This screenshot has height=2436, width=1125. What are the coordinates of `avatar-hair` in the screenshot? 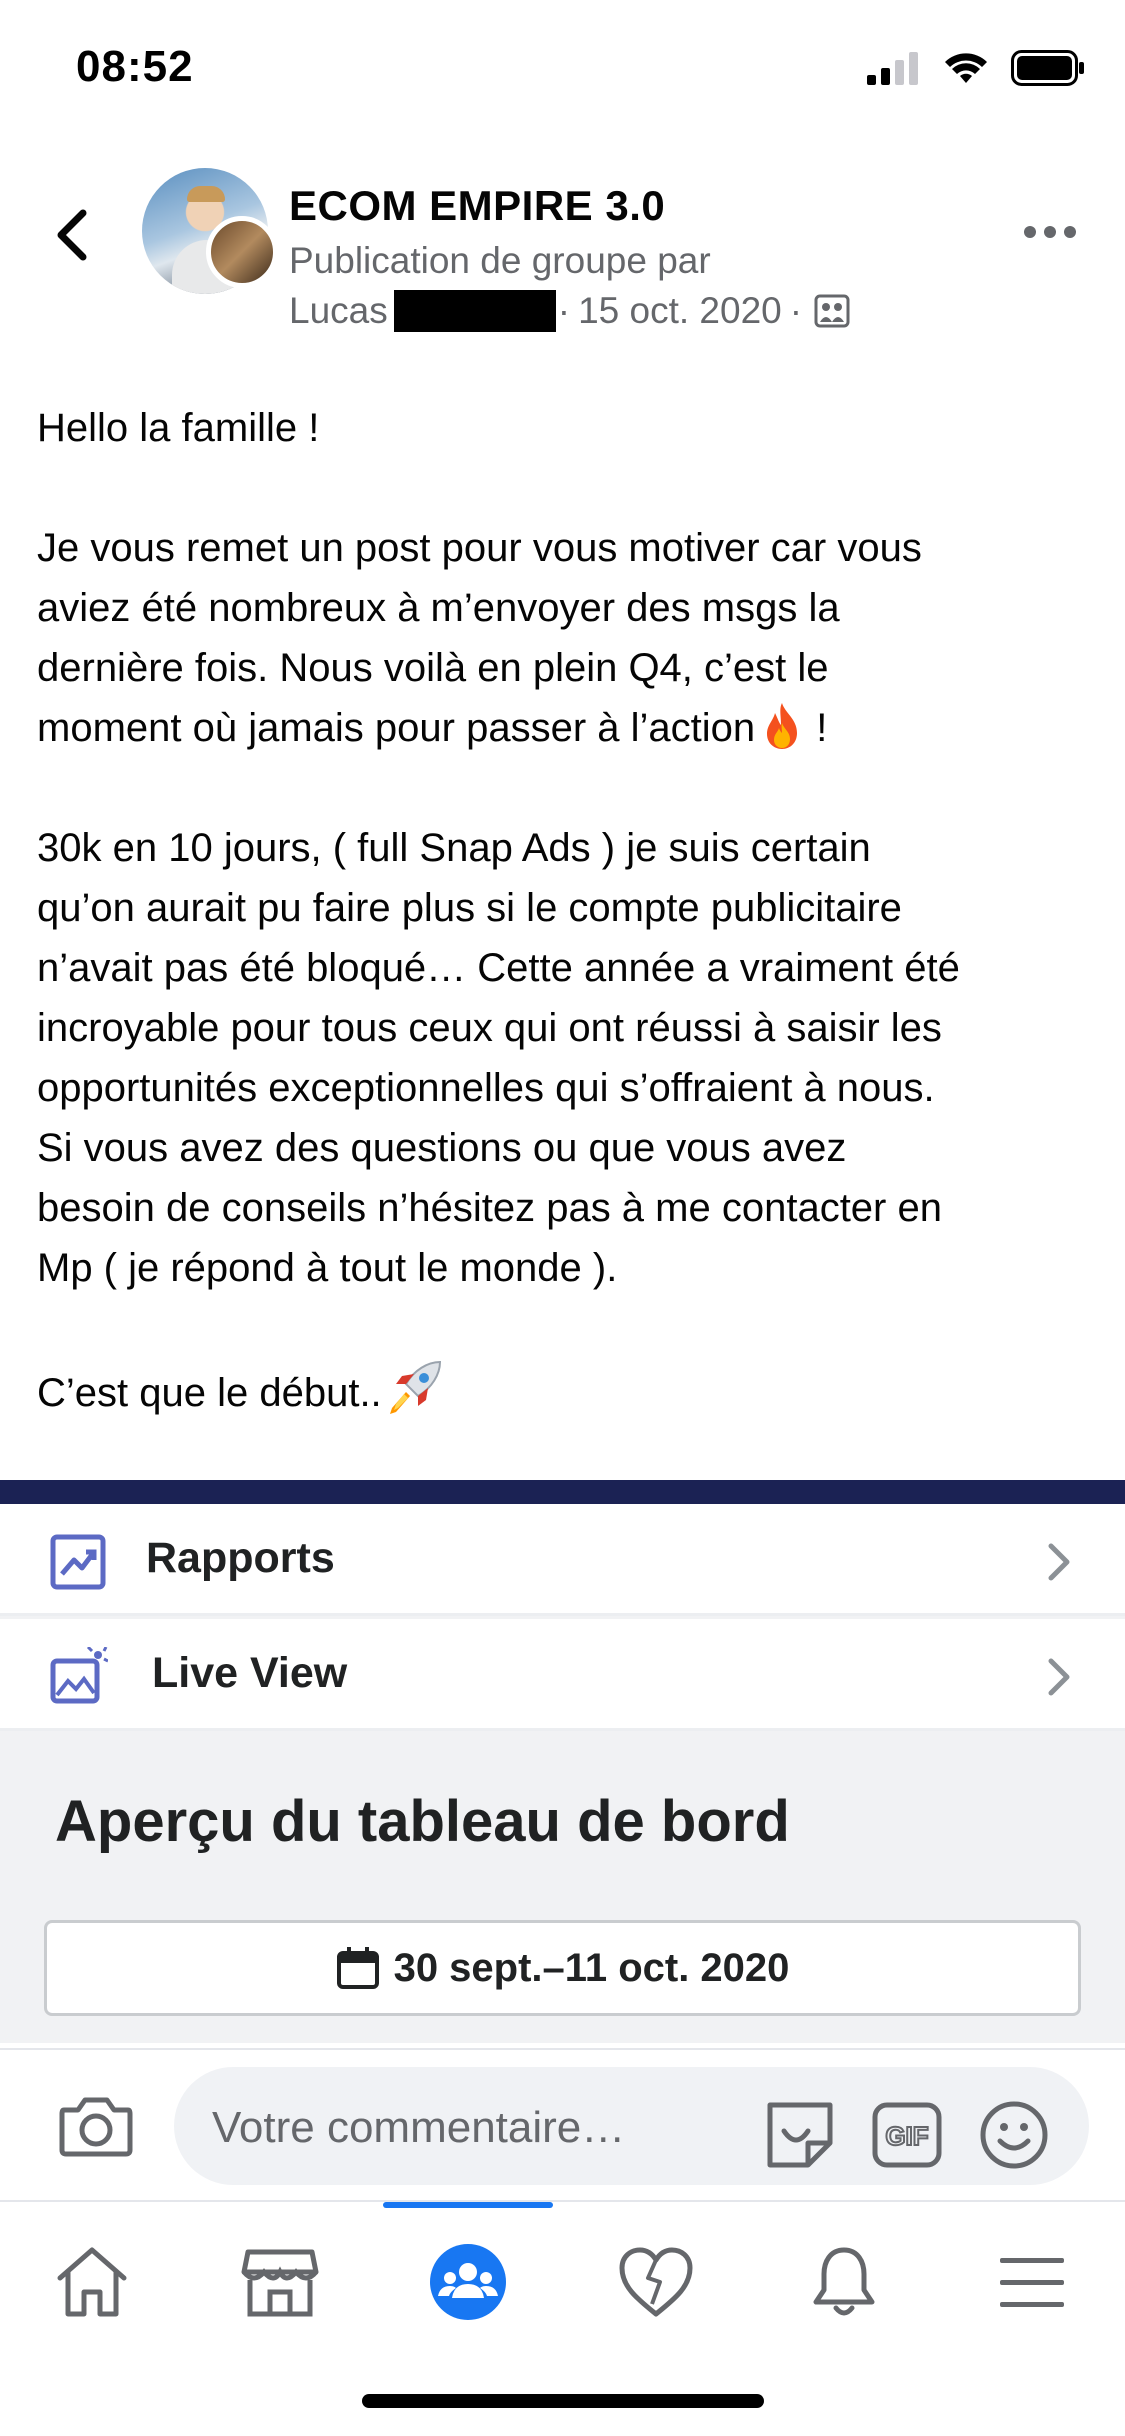 It's located at (206, 194).